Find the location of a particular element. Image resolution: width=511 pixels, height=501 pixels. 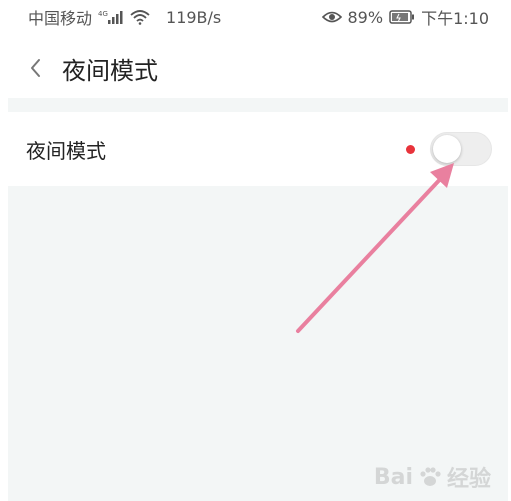

eye-icon is located at coordinates (331, 17).